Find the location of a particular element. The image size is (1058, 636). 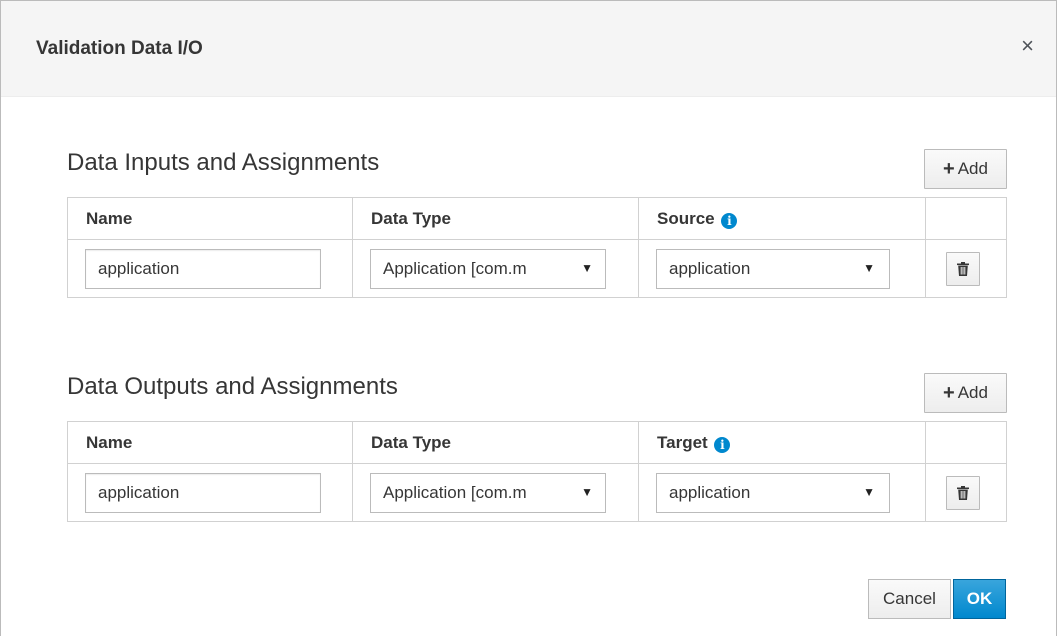

input-name-field is located at coordinates (203, 268).